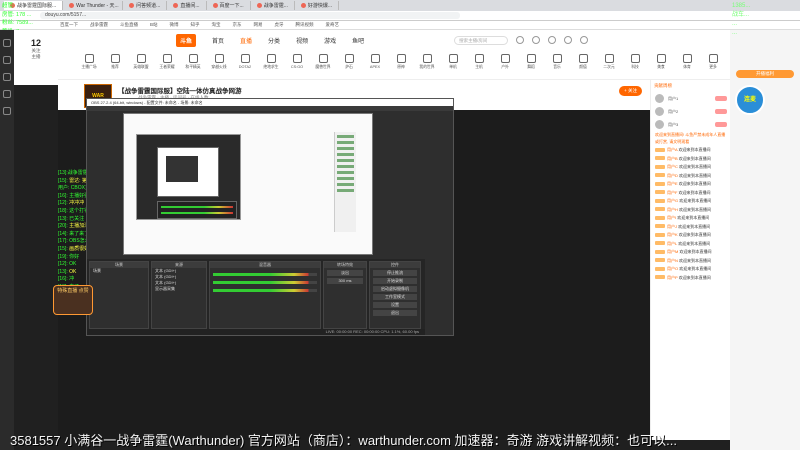  What do you see at coordinates (271, 64) in the screenshot?
I see `category-item: 绝地求生` at bounding box center [271, 64].